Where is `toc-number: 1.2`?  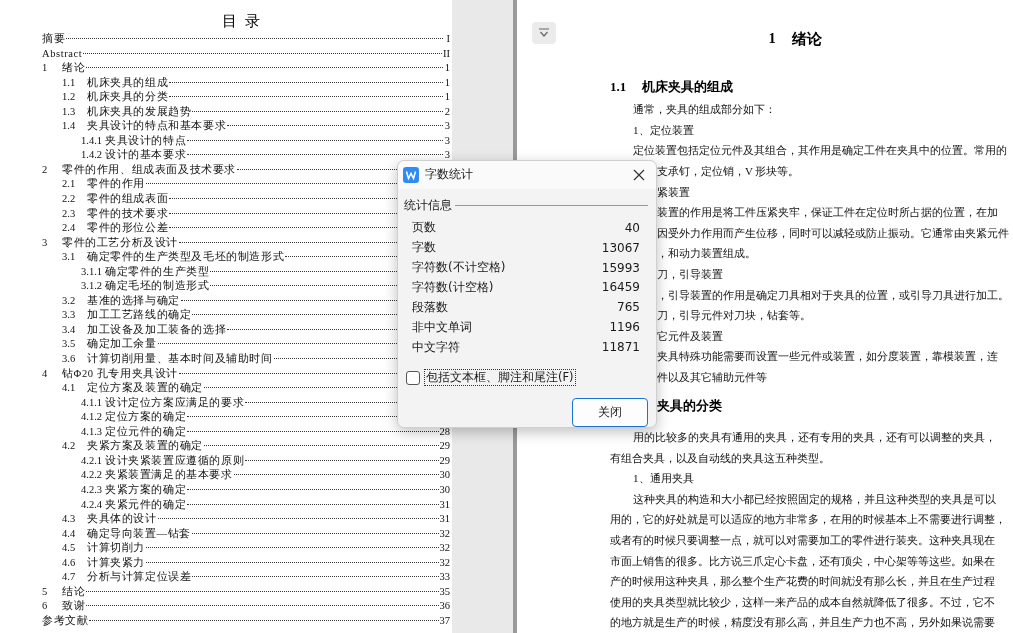
toc-number: 1.2 is located at coordinates (69, 97).